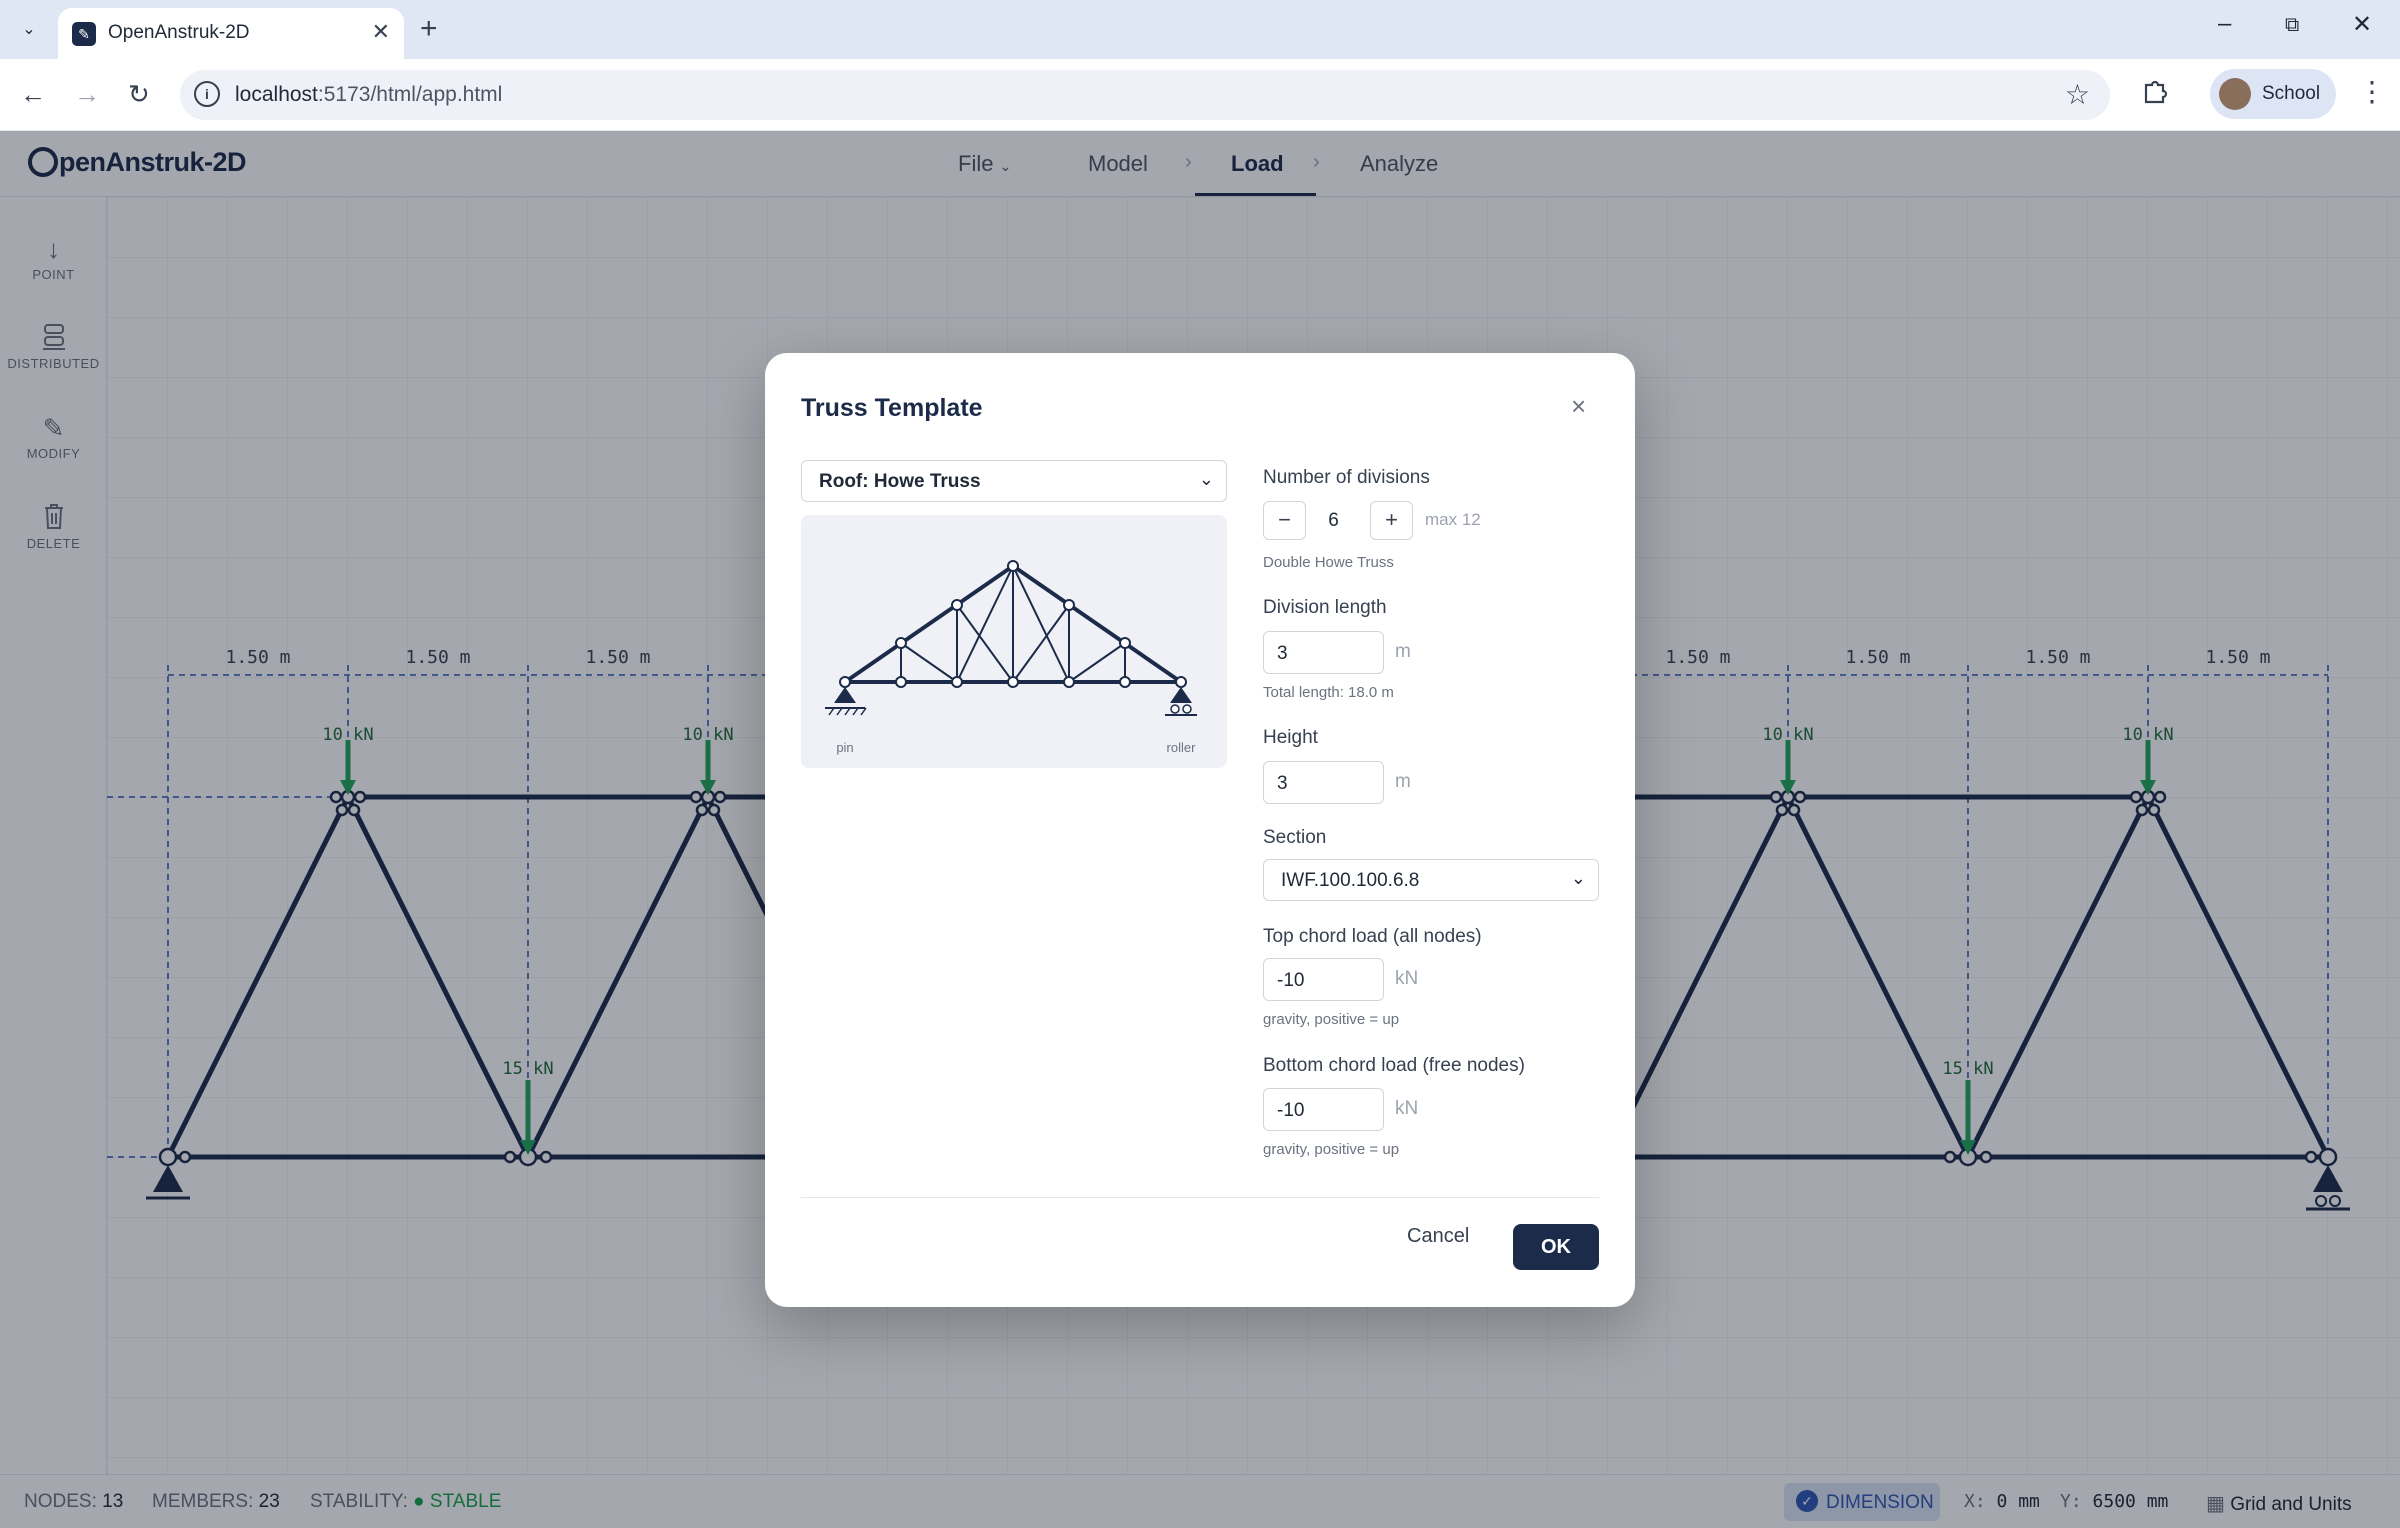  I want to click on back-icon: ←, so click(33, 94).